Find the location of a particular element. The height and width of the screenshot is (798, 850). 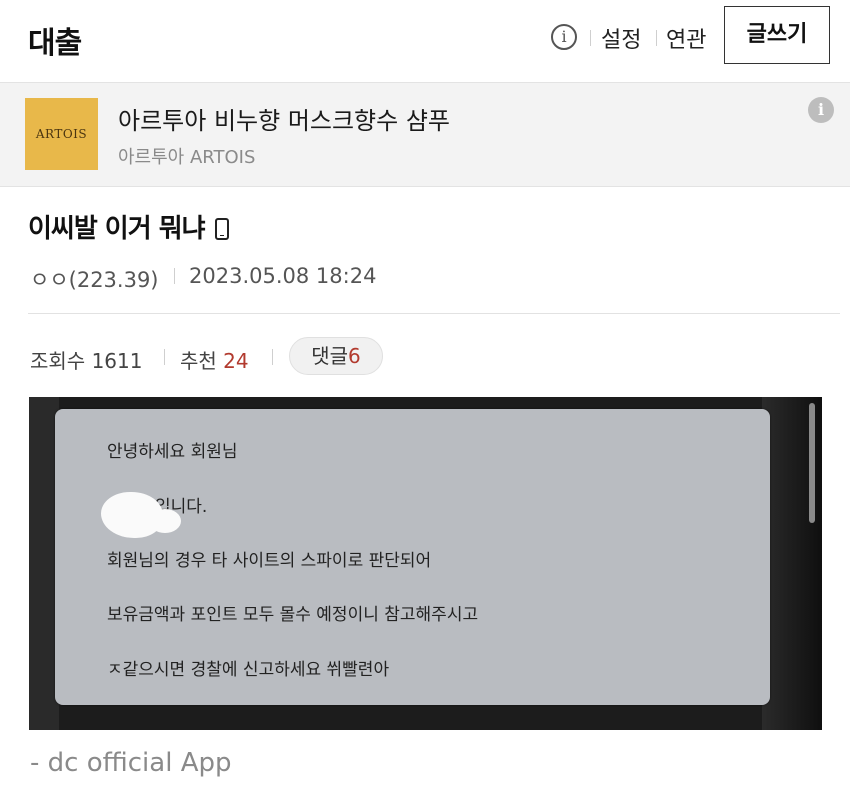

post-title: 이씨발 이거 뭐냐 is located at coordinates (117, 229).